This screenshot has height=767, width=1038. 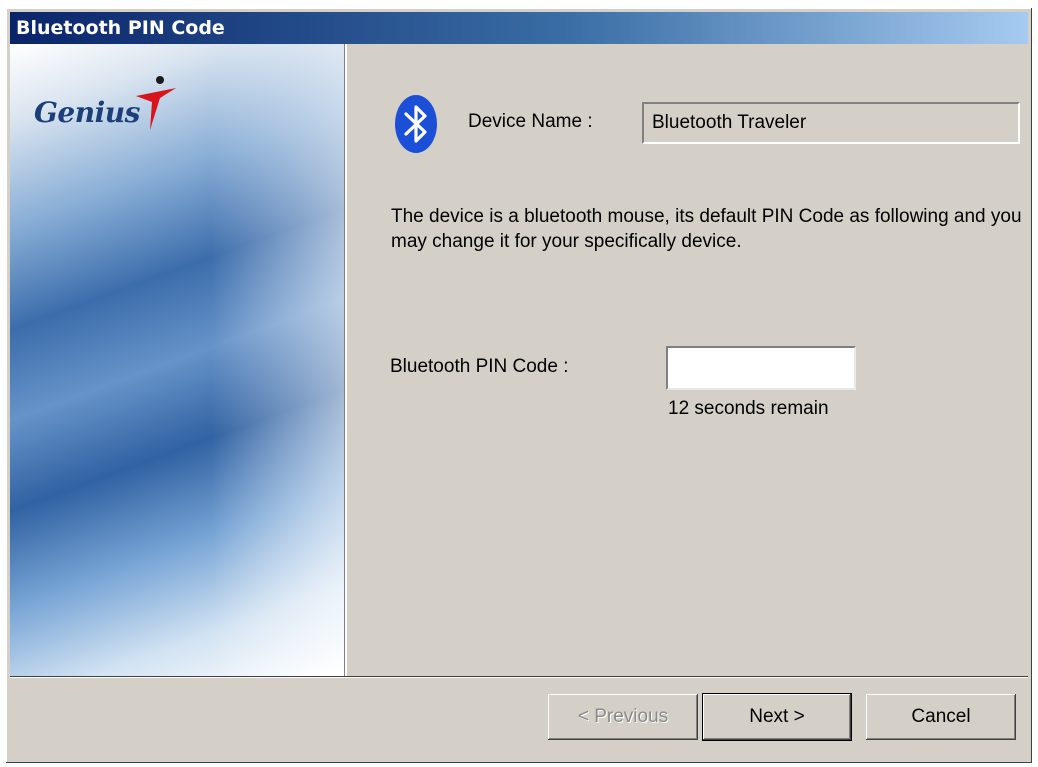 What do you see at coordinates (345, 360) in the screenshot?
I see `panel-divider` at bounding box center [345, 360].